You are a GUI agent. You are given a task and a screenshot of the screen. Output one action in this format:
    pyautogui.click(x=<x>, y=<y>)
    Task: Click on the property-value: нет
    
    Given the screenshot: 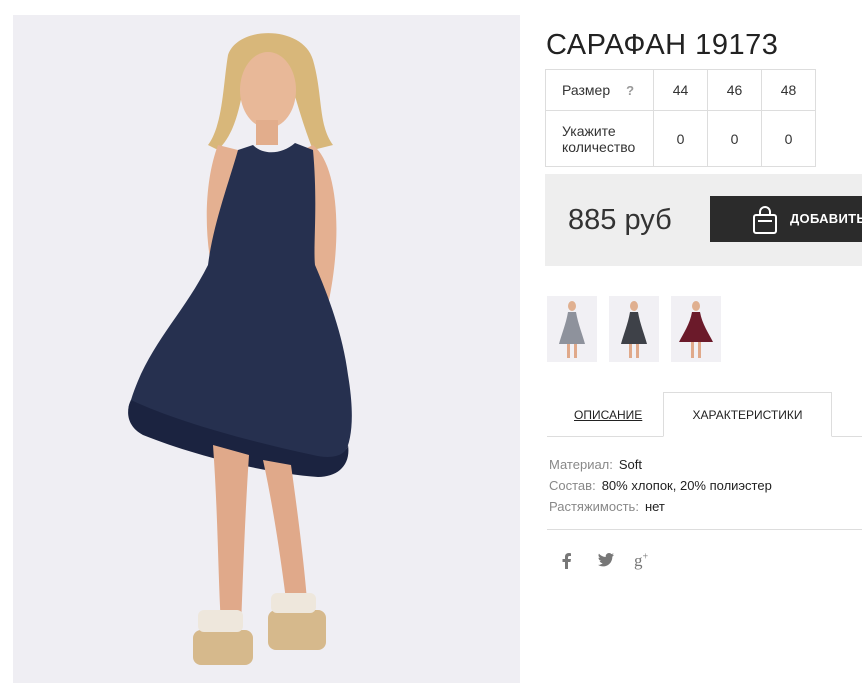 What is the action you would take?
    pyautogui.click(x=654, y=506)
    